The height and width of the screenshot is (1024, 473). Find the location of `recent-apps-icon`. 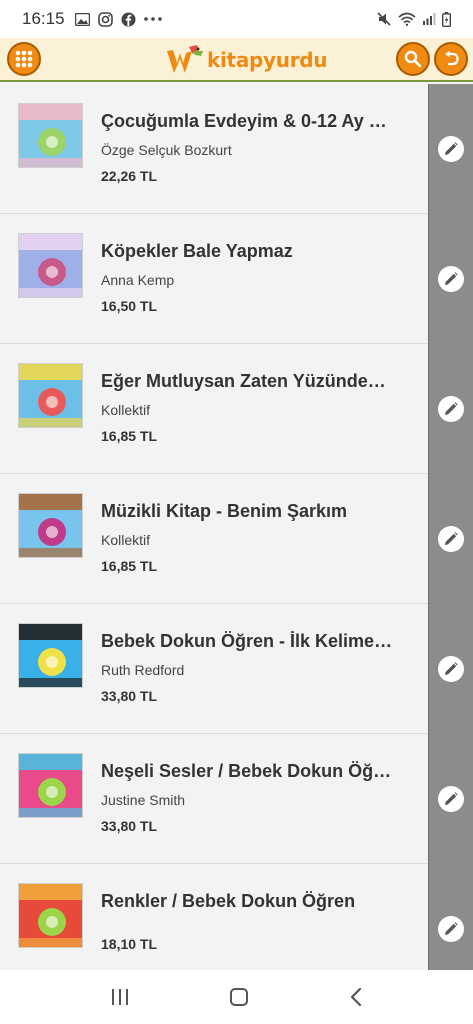

recent-apps-icon is located at coordinates (120, 997).